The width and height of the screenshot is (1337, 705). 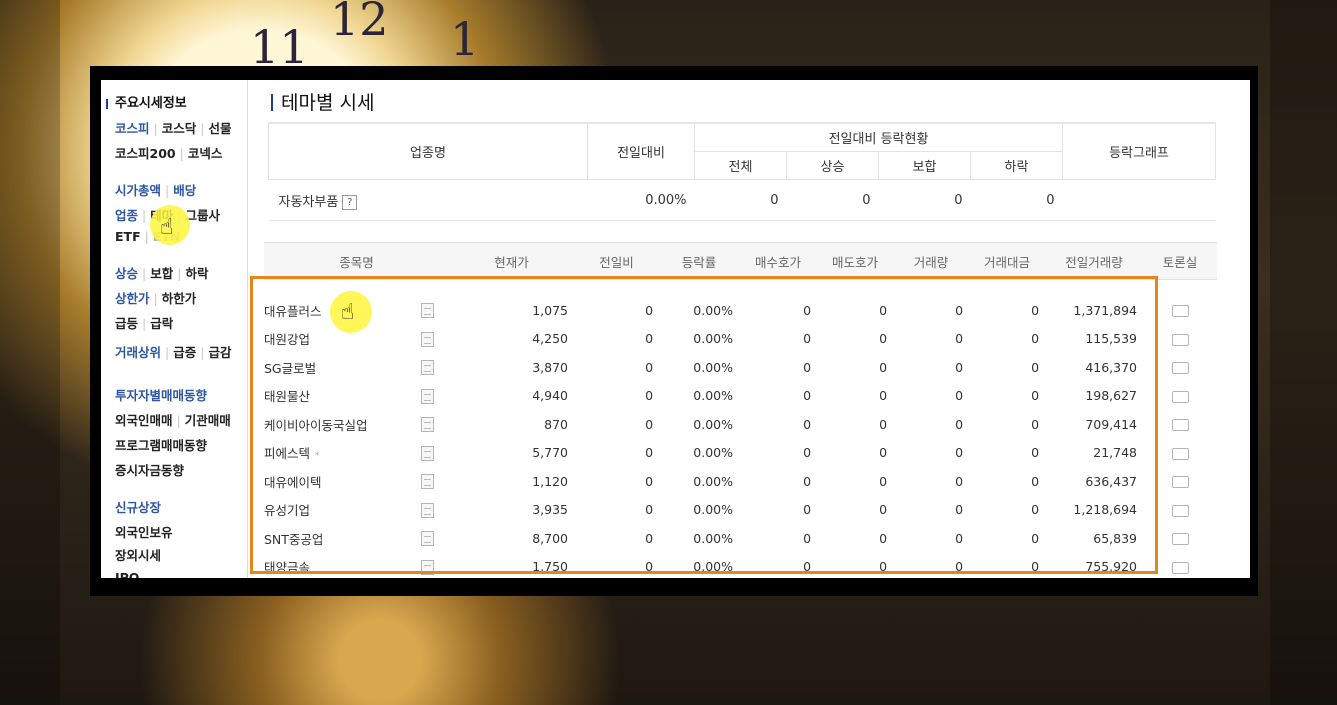 What do you see at coordinates (1139, 151) in the screenshot?
I see `header-graph: 등락그래프` at bounding box center [1139, 151].